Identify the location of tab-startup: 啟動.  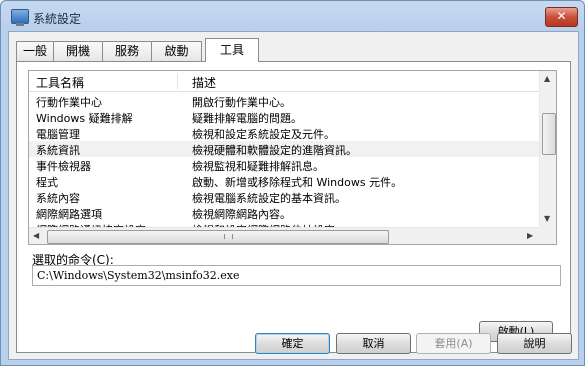
(176, 51).